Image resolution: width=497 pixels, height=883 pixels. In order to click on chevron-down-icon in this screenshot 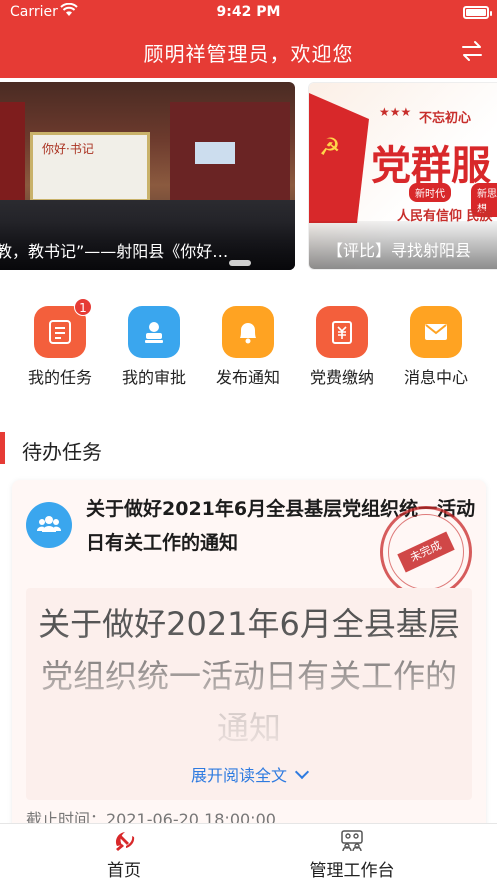, I will do `click(302, 772)`.